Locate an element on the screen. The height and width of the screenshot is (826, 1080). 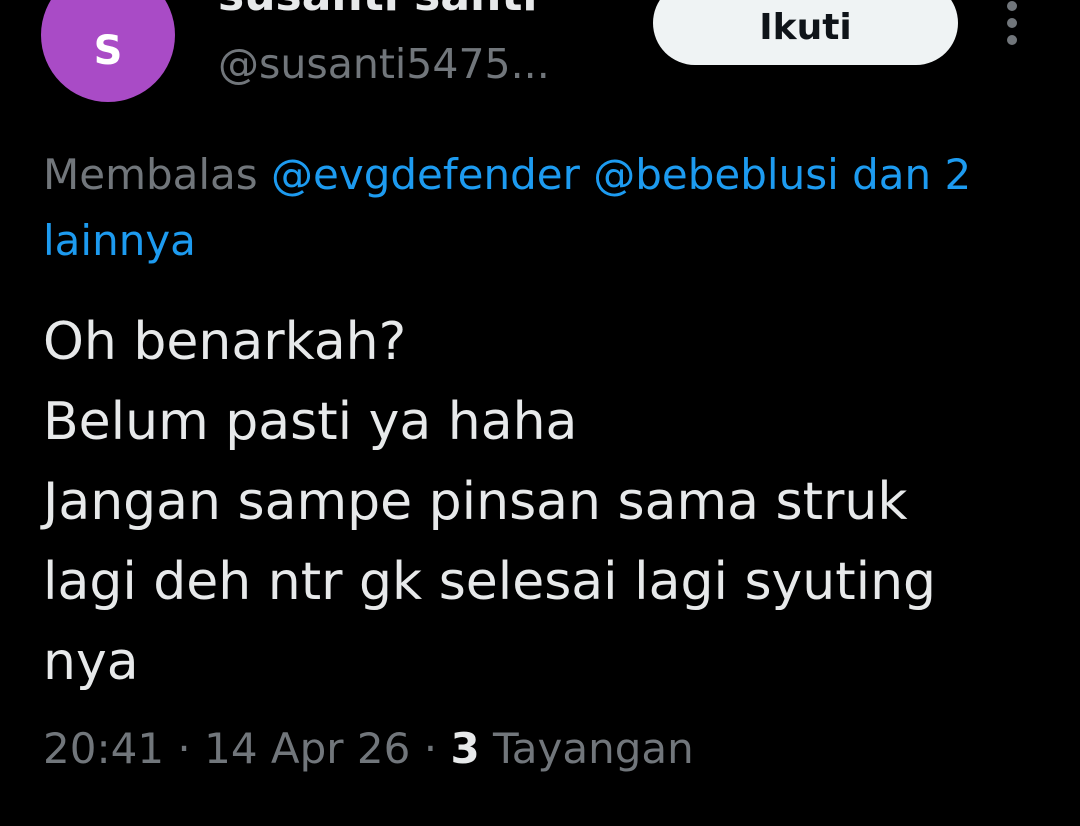
views-label: Tayangan is located at coordinates (593, 748).